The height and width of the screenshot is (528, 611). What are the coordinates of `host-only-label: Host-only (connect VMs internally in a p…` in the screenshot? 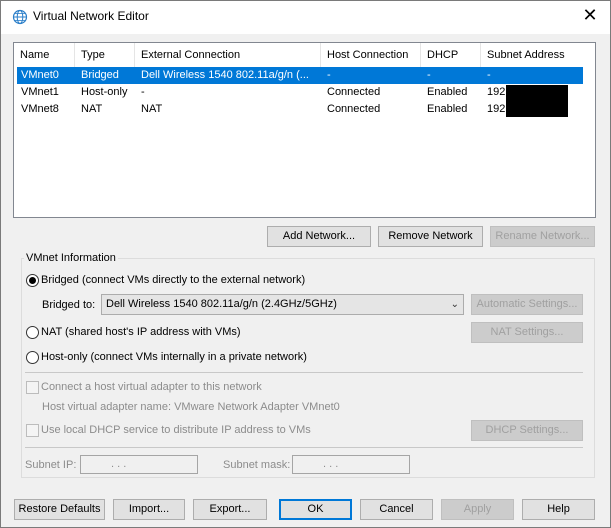 It's located at (174, 357).